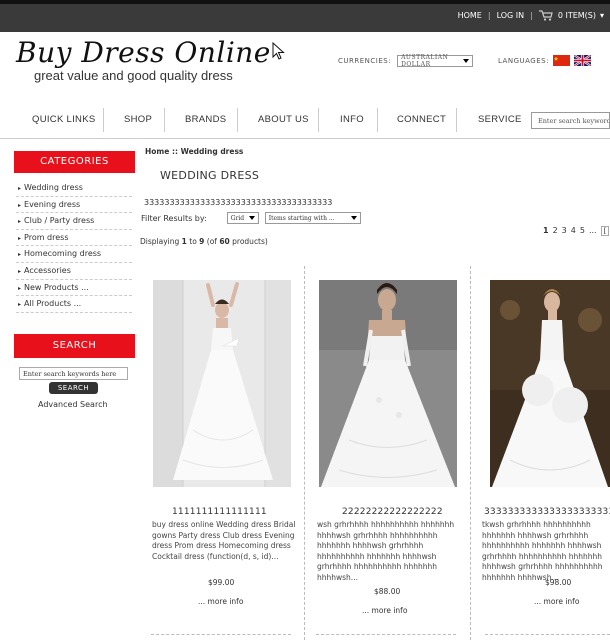 Image resolution: width=610 pixels, height=640 pixels. I want to click on home-link: HOME, so click(470, 15).